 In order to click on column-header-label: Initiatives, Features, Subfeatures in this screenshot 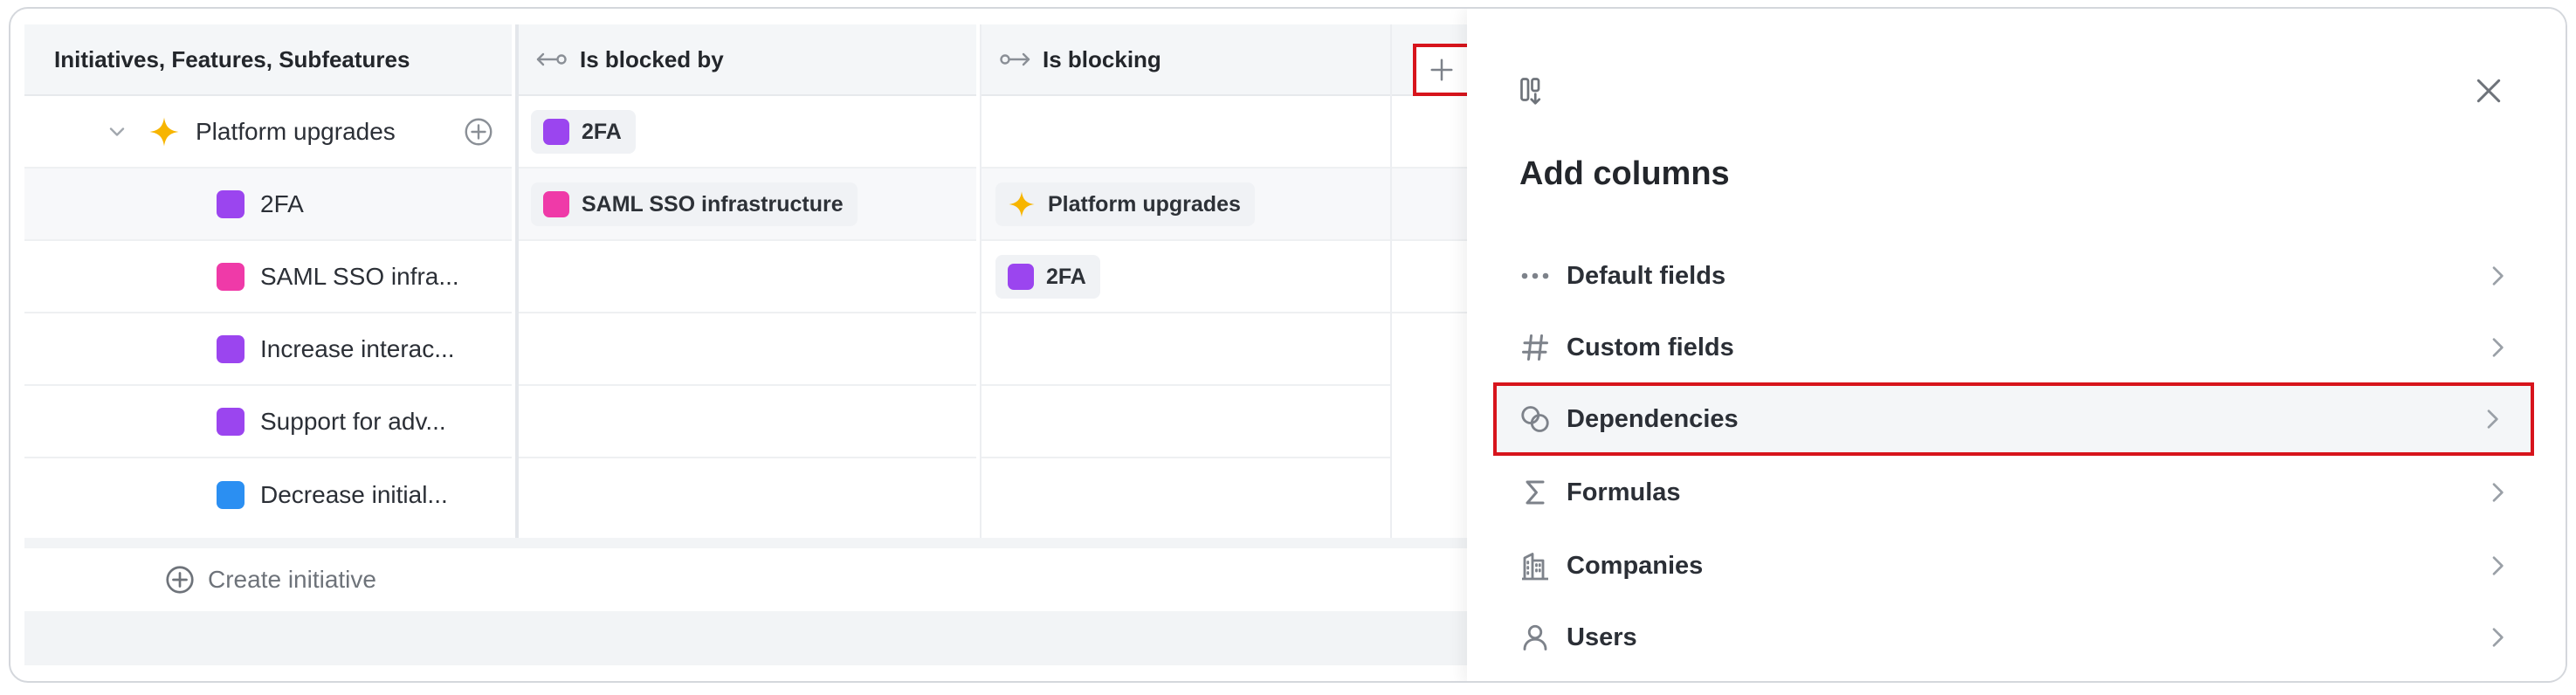, I will do `click(232, 58)`.